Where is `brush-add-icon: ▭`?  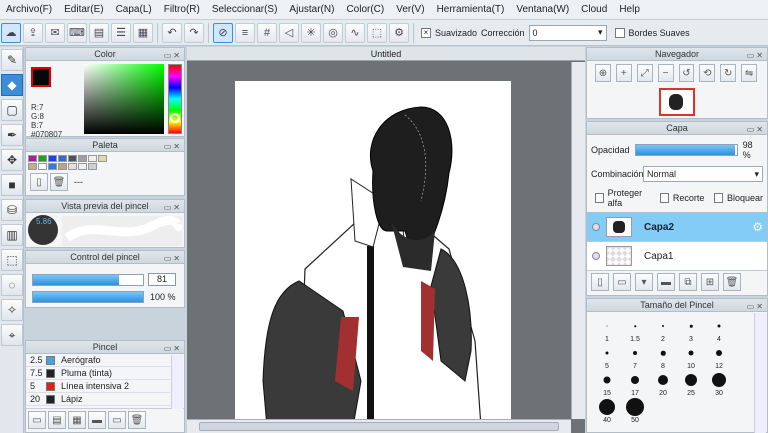
brush-add-icon: ▭ is located at coordinates (37, 420).